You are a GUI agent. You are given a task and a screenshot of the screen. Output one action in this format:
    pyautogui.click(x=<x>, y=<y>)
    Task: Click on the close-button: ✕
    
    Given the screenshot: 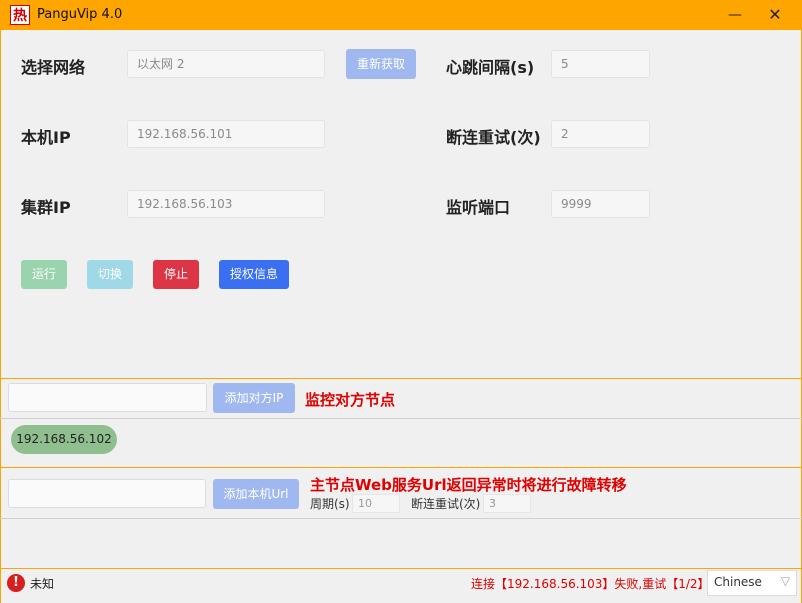 What is the action you would take?
    pyautogui.click(x=775, y=15)
    